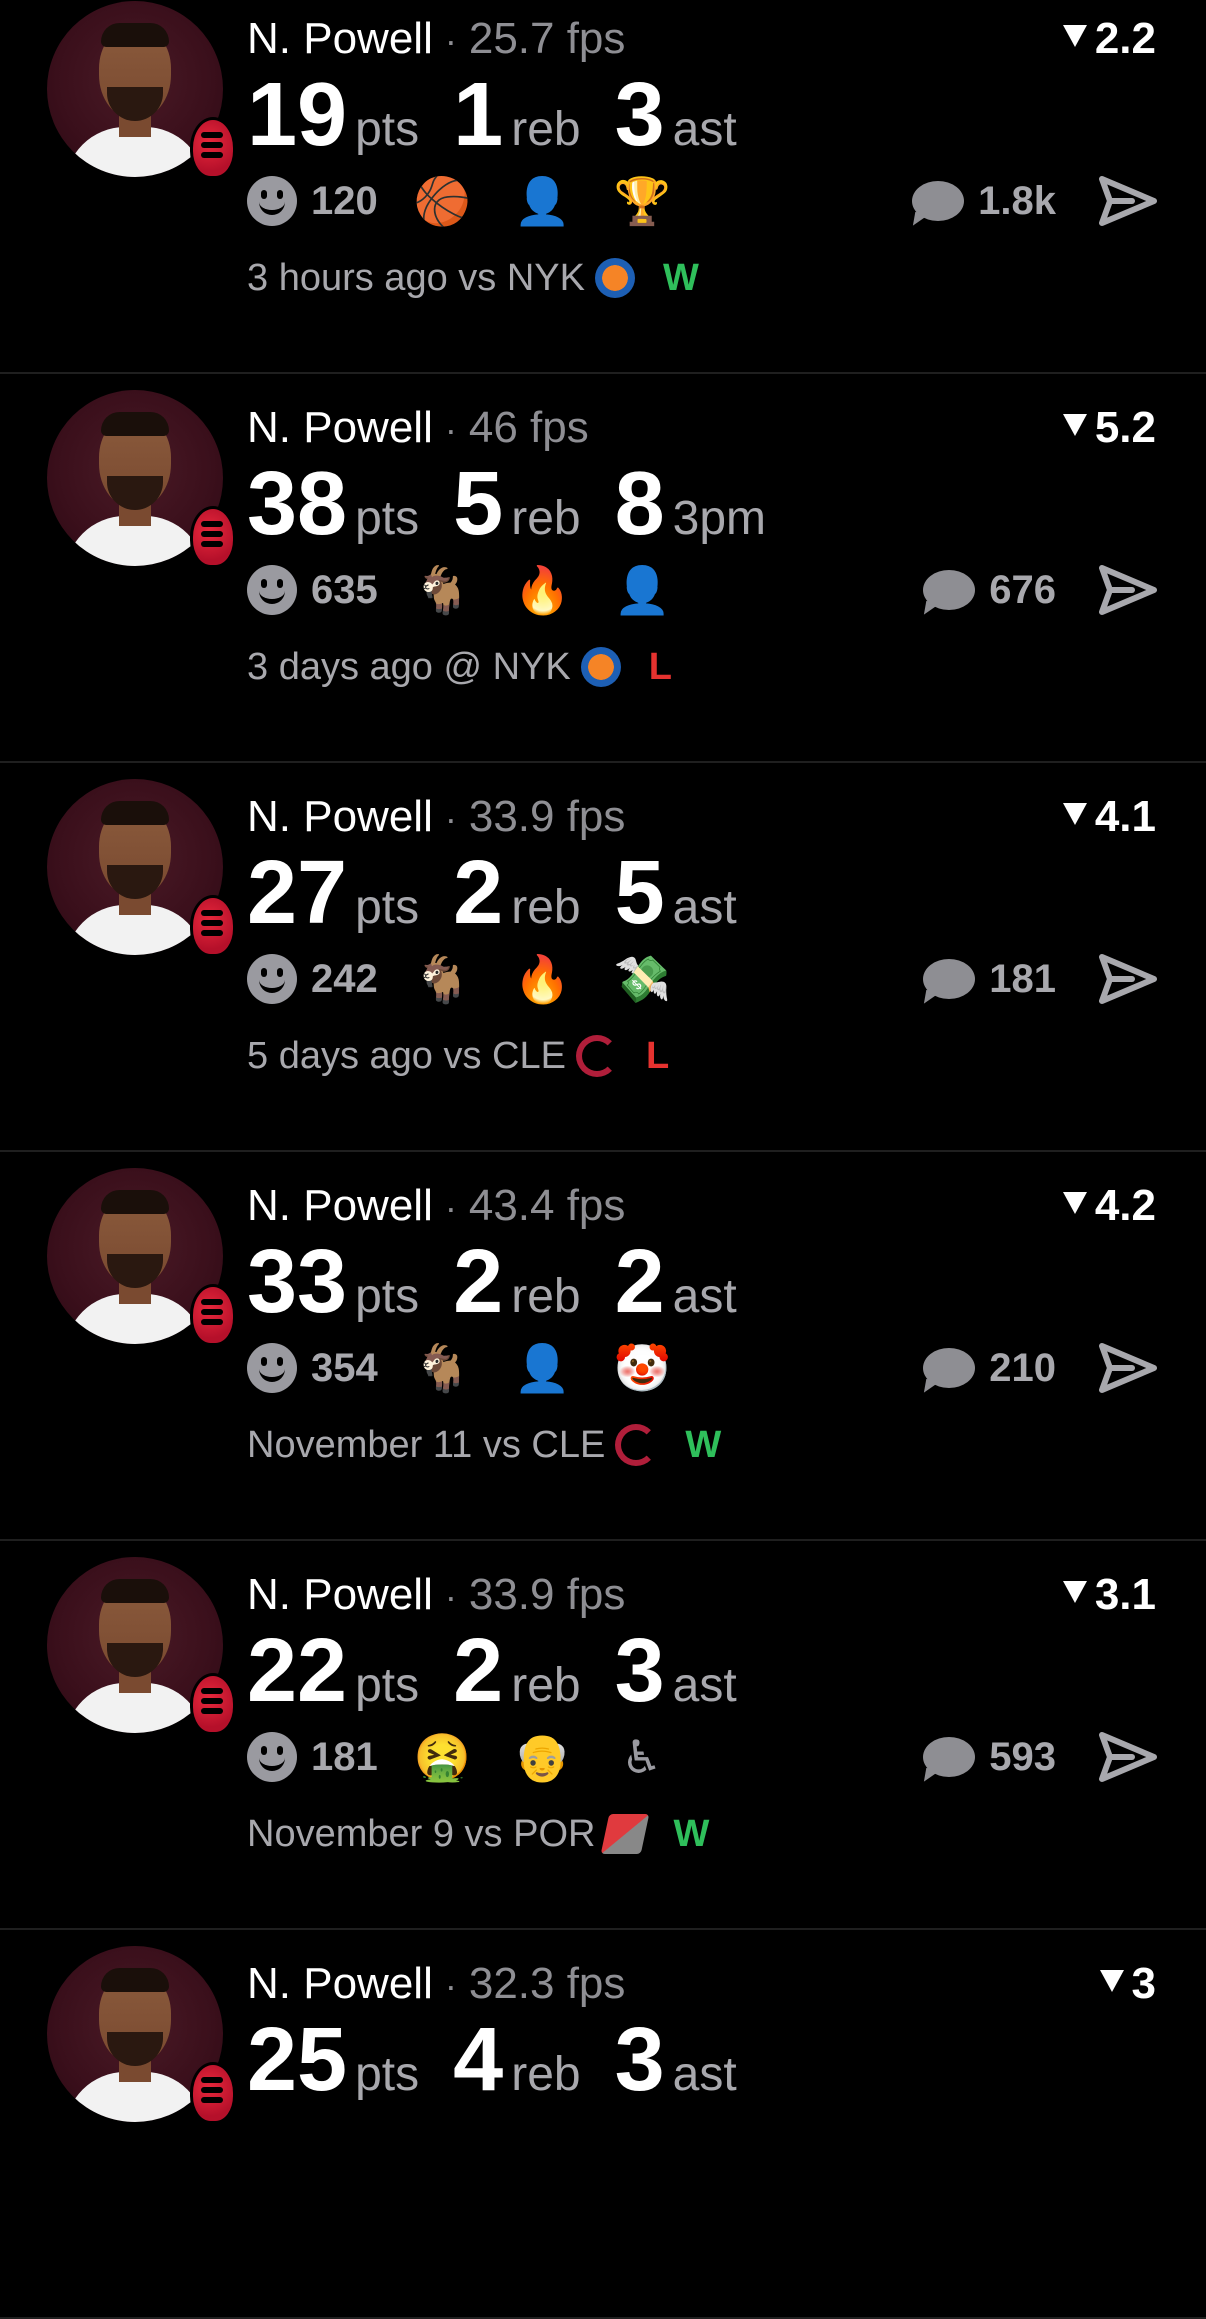 The height and width of the screenshot is (2319, 1206). I want to click on stat-line: 22 pts 2 reb 3 ast, so click(509, 1671).